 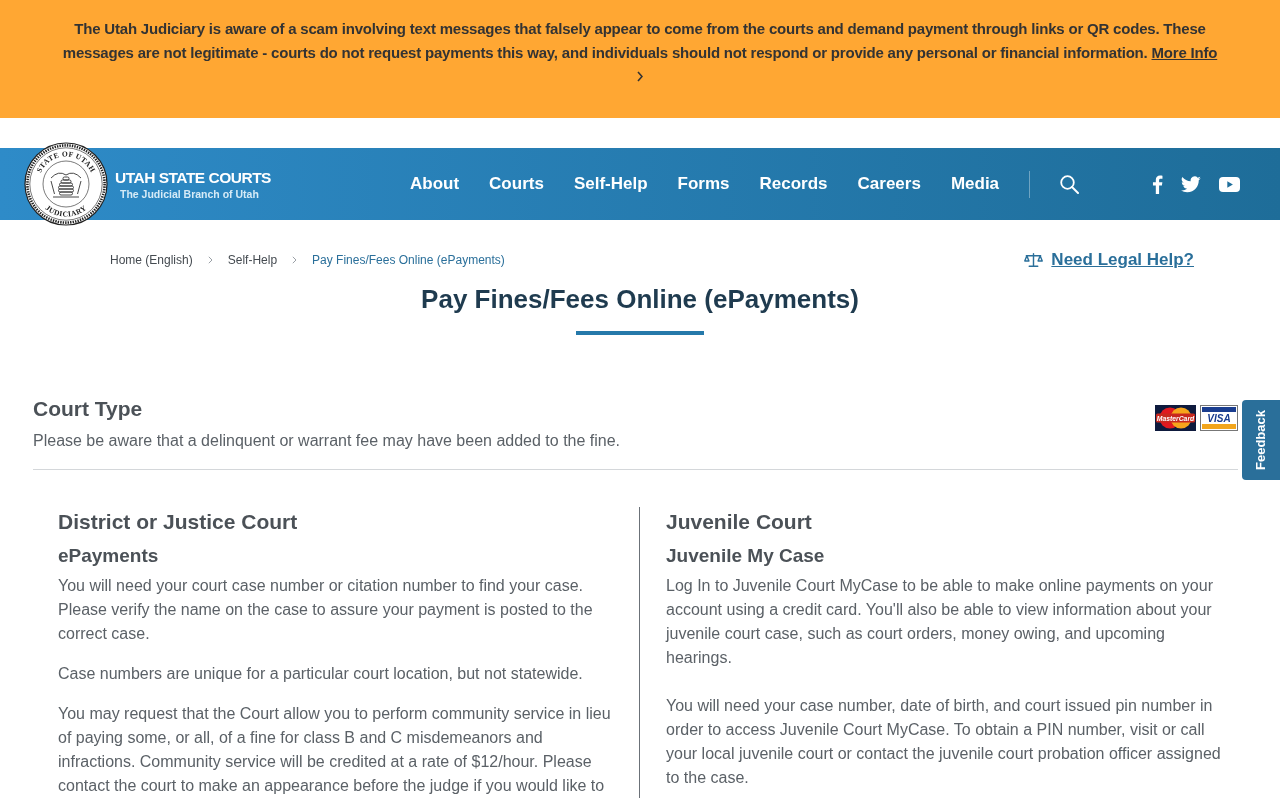 What do you see at coordinates (516, 184) in the screenshot?
I see `nav-link: Courts` at bounding box center [516, 184].